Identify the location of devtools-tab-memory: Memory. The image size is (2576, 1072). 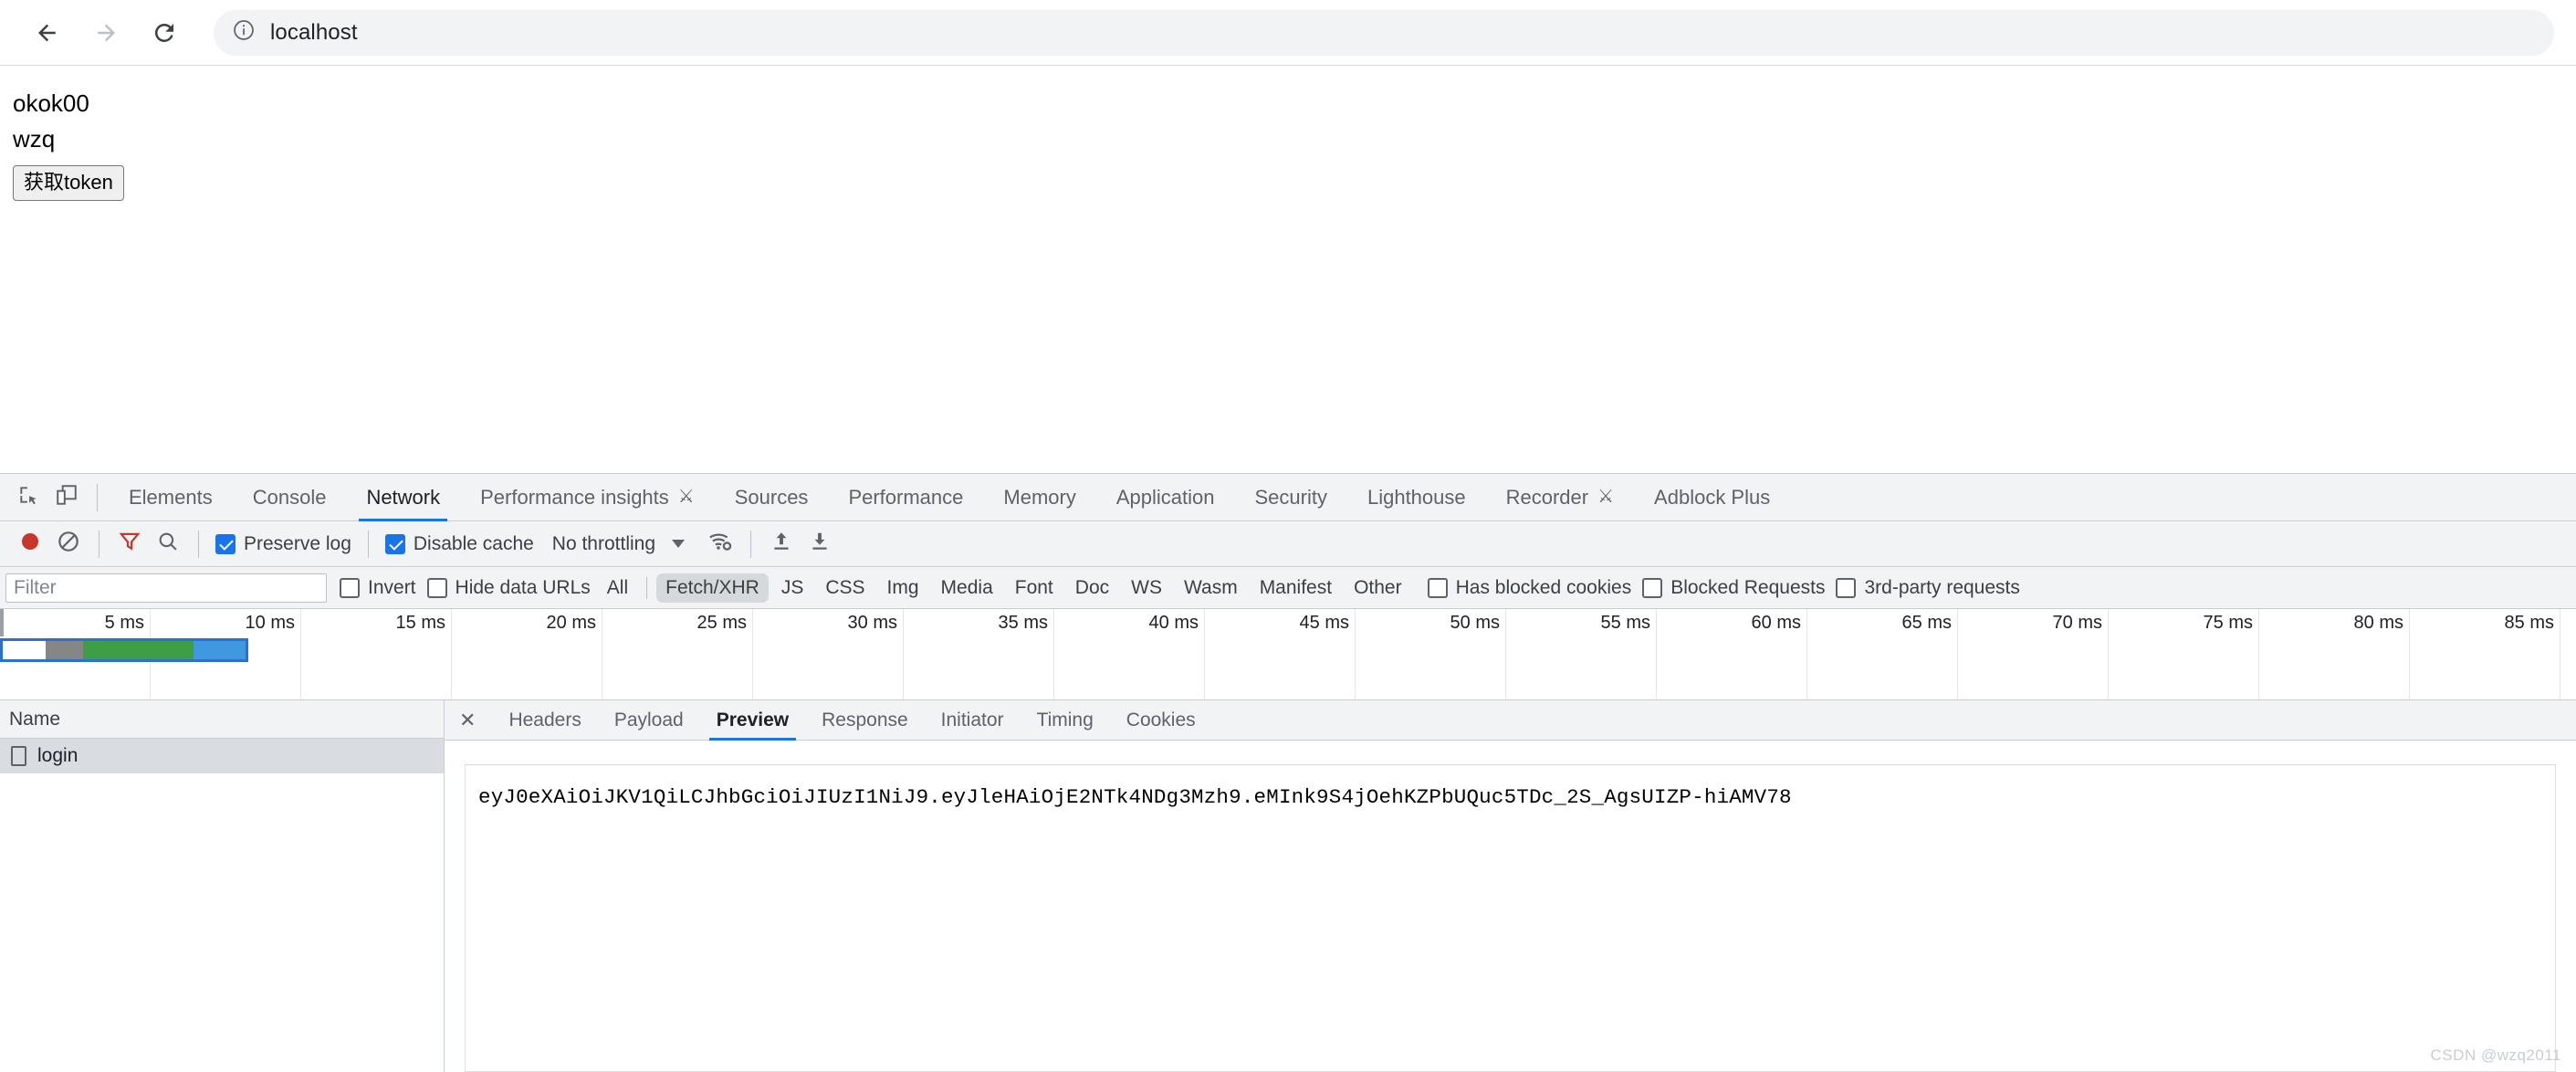
(1039, 497).